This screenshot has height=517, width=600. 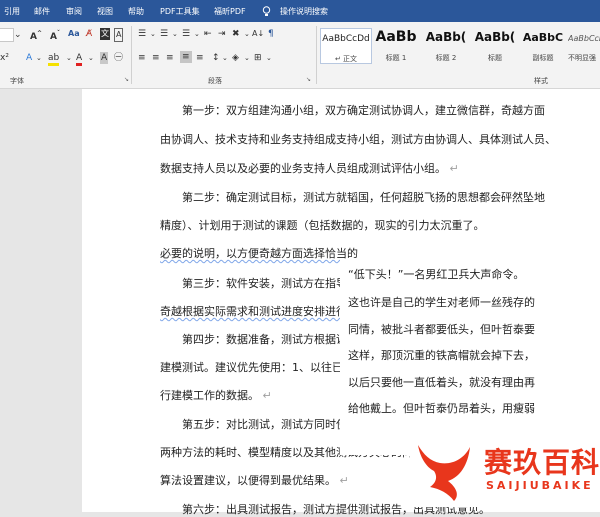 I want to click on watermark-brand-cn: 赛玖百科, so click(x=542, y=462).